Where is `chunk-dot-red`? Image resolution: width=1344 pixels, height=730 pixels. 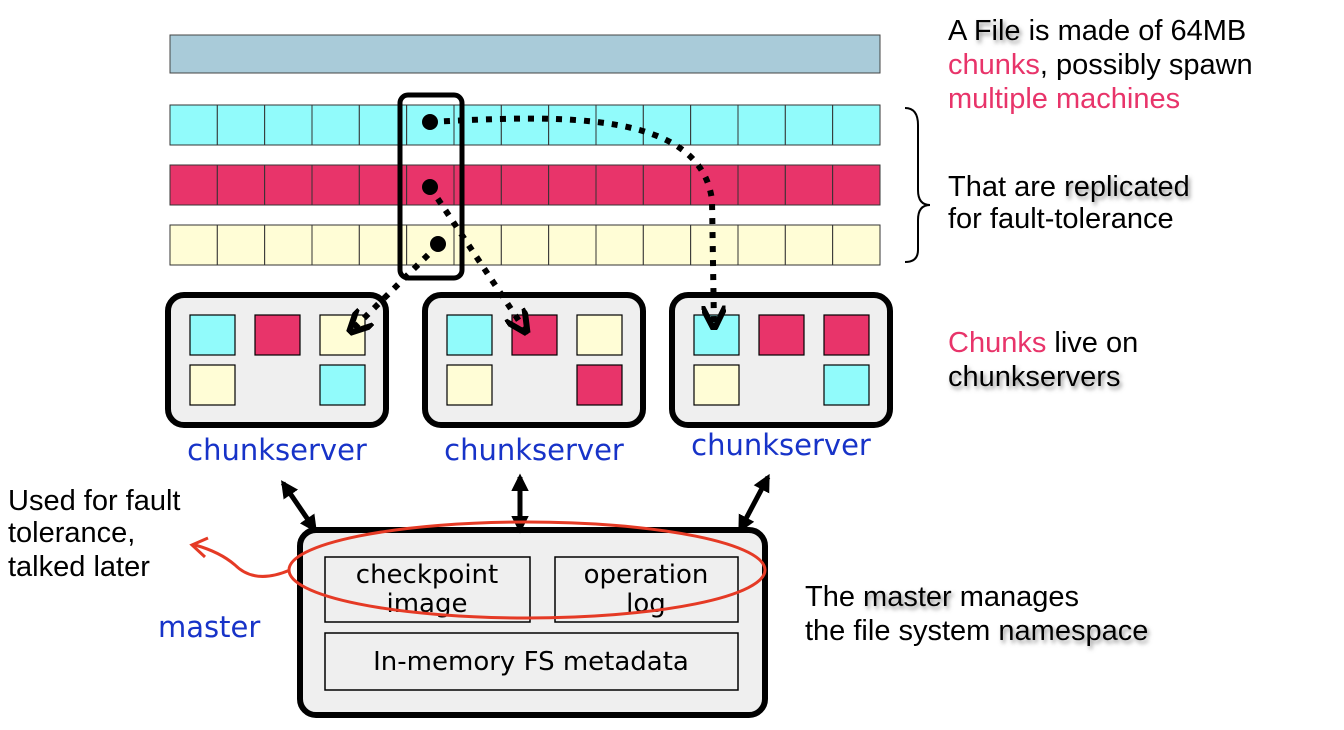
chunk-dot-red is located at coordinates (430, 187).